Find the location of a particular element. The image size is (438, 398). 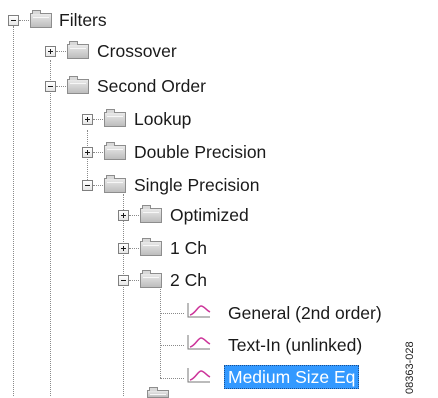

collapse-toggle-filters is located at coordinates (13, 20).